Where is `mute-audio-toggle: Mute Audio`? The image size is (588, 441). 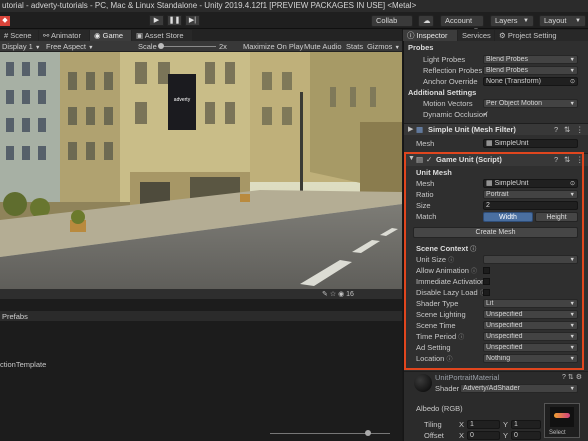 mute-audio-toggle: Mute Audio is located at coordinates (323, 46).